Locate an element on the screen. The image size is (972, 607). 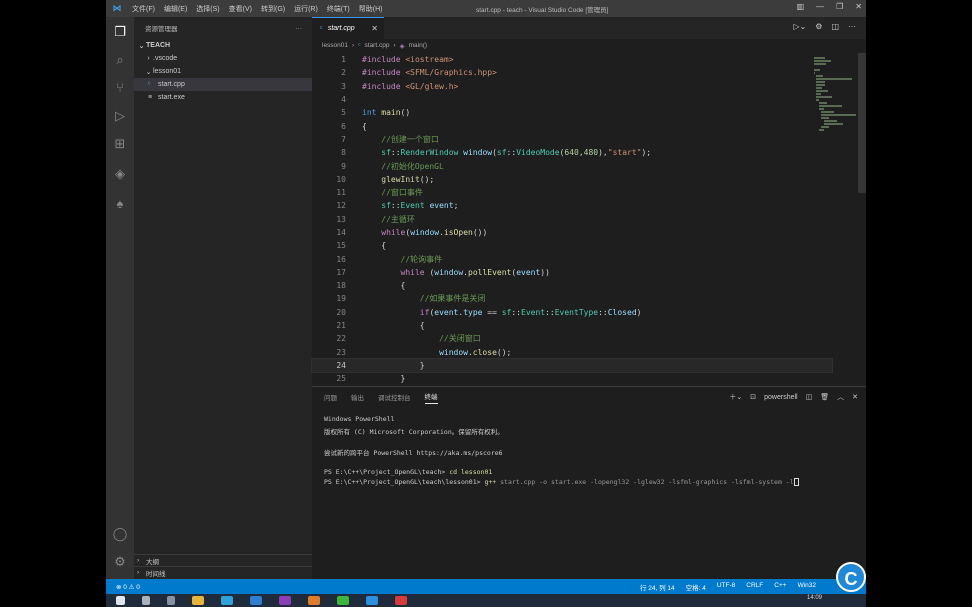
code-line: 16 //轮询事件 is located at coordinates (572, 258).